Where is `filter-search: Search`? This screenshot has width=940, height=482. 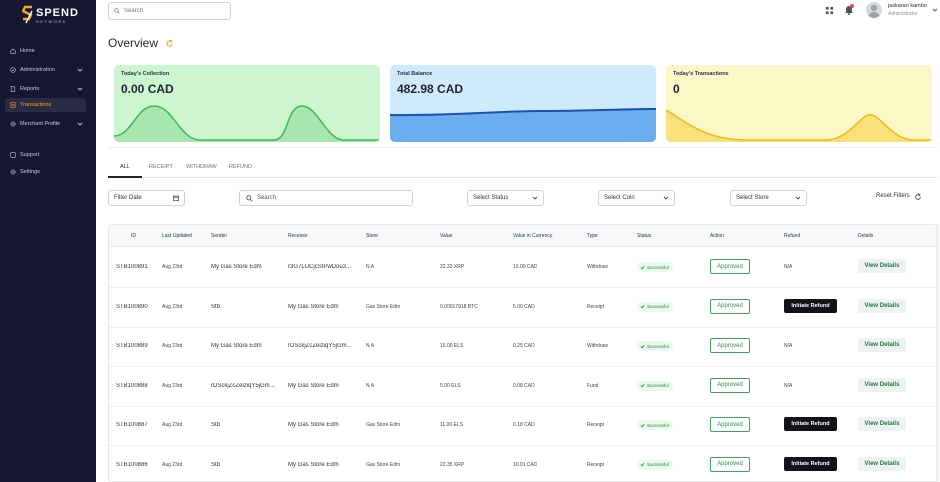
filter-search: Search is located at coordinates (326, 198).